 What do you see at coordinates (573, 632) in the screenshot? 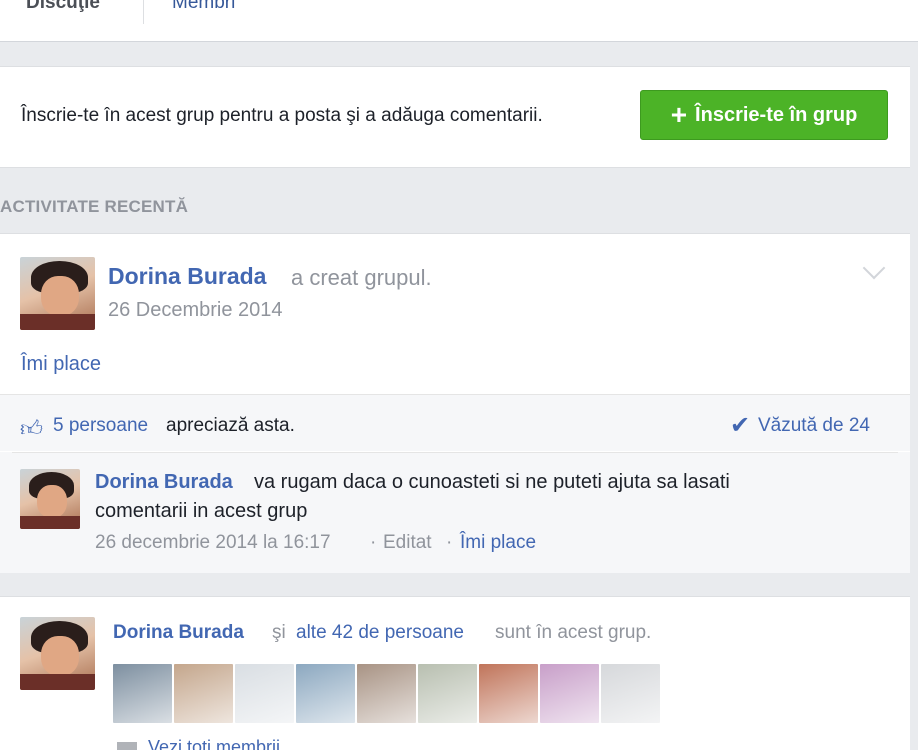
I see `members-tail: sunt în acest grup.` at bounding box center [573, 632].